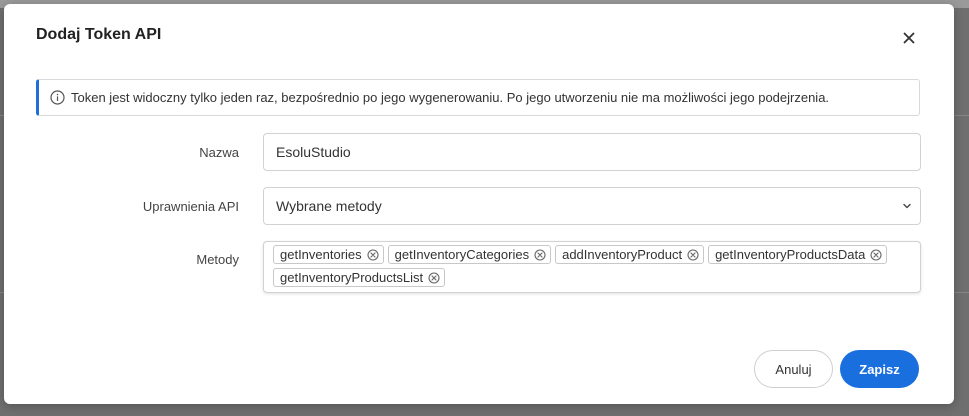  I want to click on close-icon, so click(909, 38).